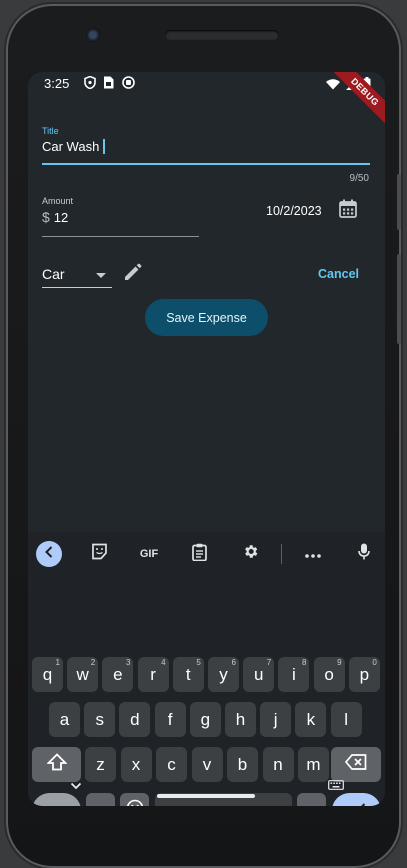 This screenshot has width=407, height=868. What do you see at coordinates (357, 803) in the screenshot?
I see `checkmark-icon` at bounding box center [357, 803].